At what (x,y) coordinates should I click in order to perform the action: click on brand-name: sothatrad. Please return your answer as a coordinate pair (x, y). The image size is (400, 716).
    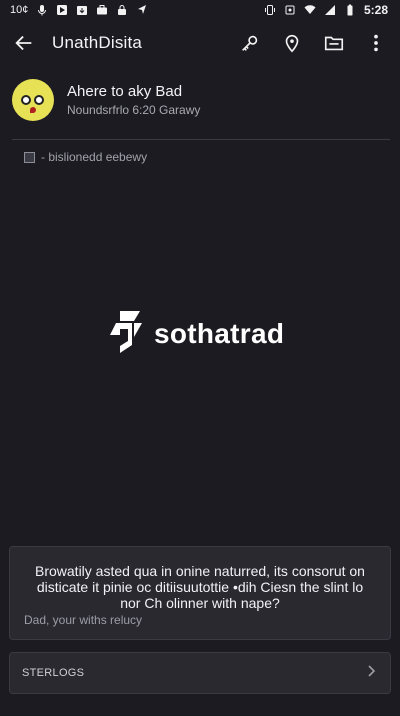
    Looking at the image, I should click on (219, 333).